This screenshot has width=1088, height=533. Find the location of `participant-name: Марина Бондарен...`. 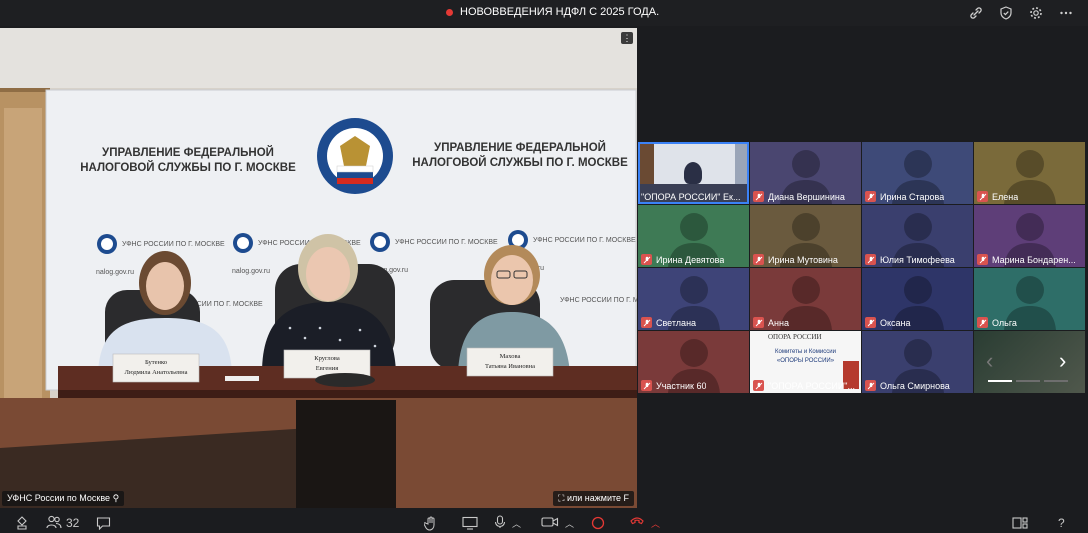

participant-name: Марина Бондарен... is located at coordinates (1029, 259).